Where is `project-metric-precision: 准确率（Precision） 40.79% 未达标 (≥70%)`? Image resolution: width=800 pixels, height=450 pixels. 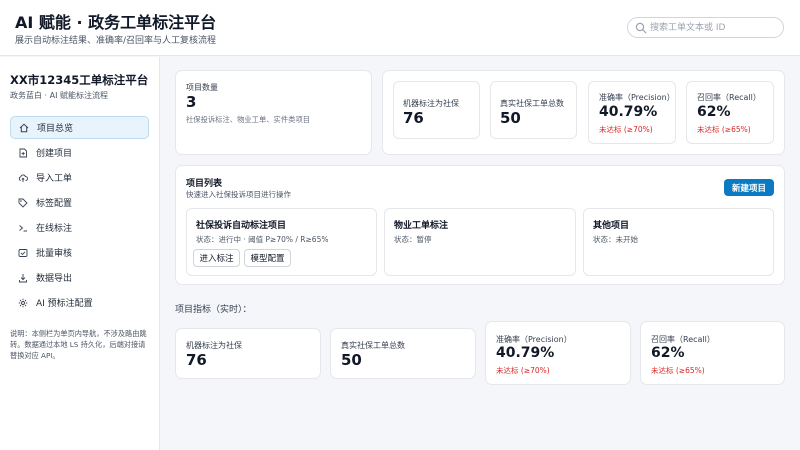 project-metric-precision: 准确率（Precision） 40.79% 未达标 (≥70%) is located at coordinates (558, 353).